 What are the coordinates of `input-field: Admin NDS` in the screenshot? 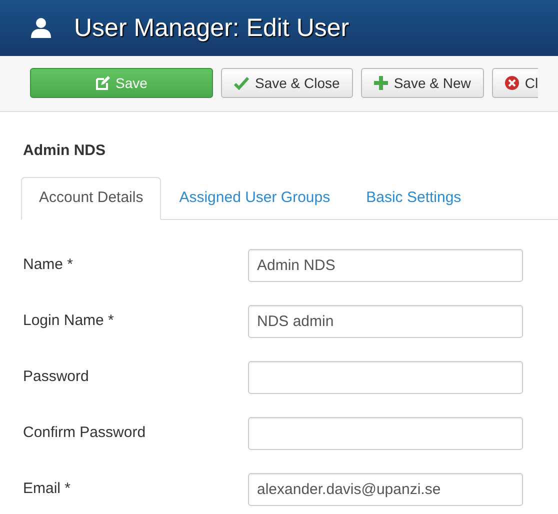 It's located at (385, 265).